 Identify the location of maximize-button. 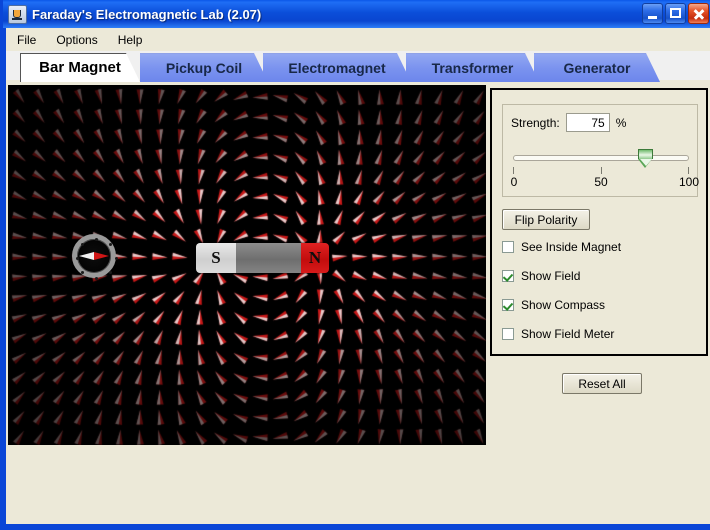
(675, 13).